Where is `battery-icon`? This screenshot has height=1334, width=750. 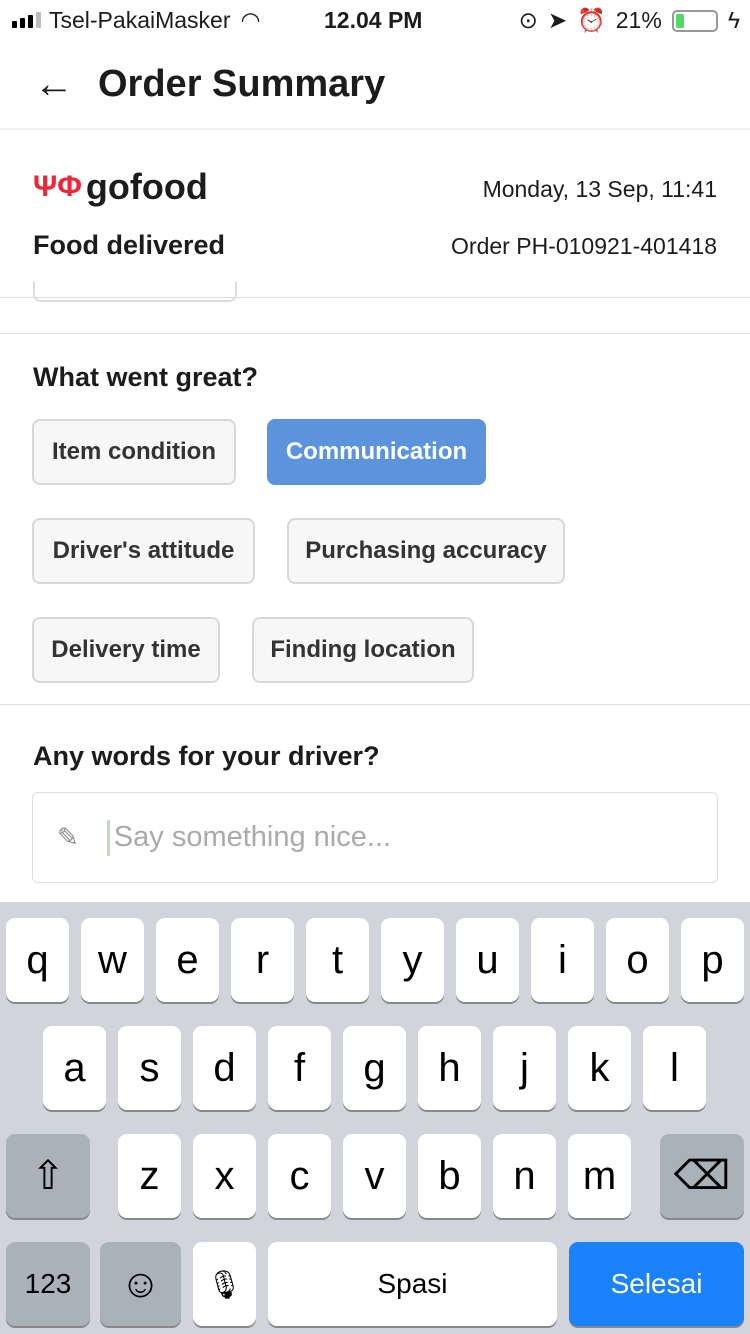
battery-icon is located at coordinates (694, 20).